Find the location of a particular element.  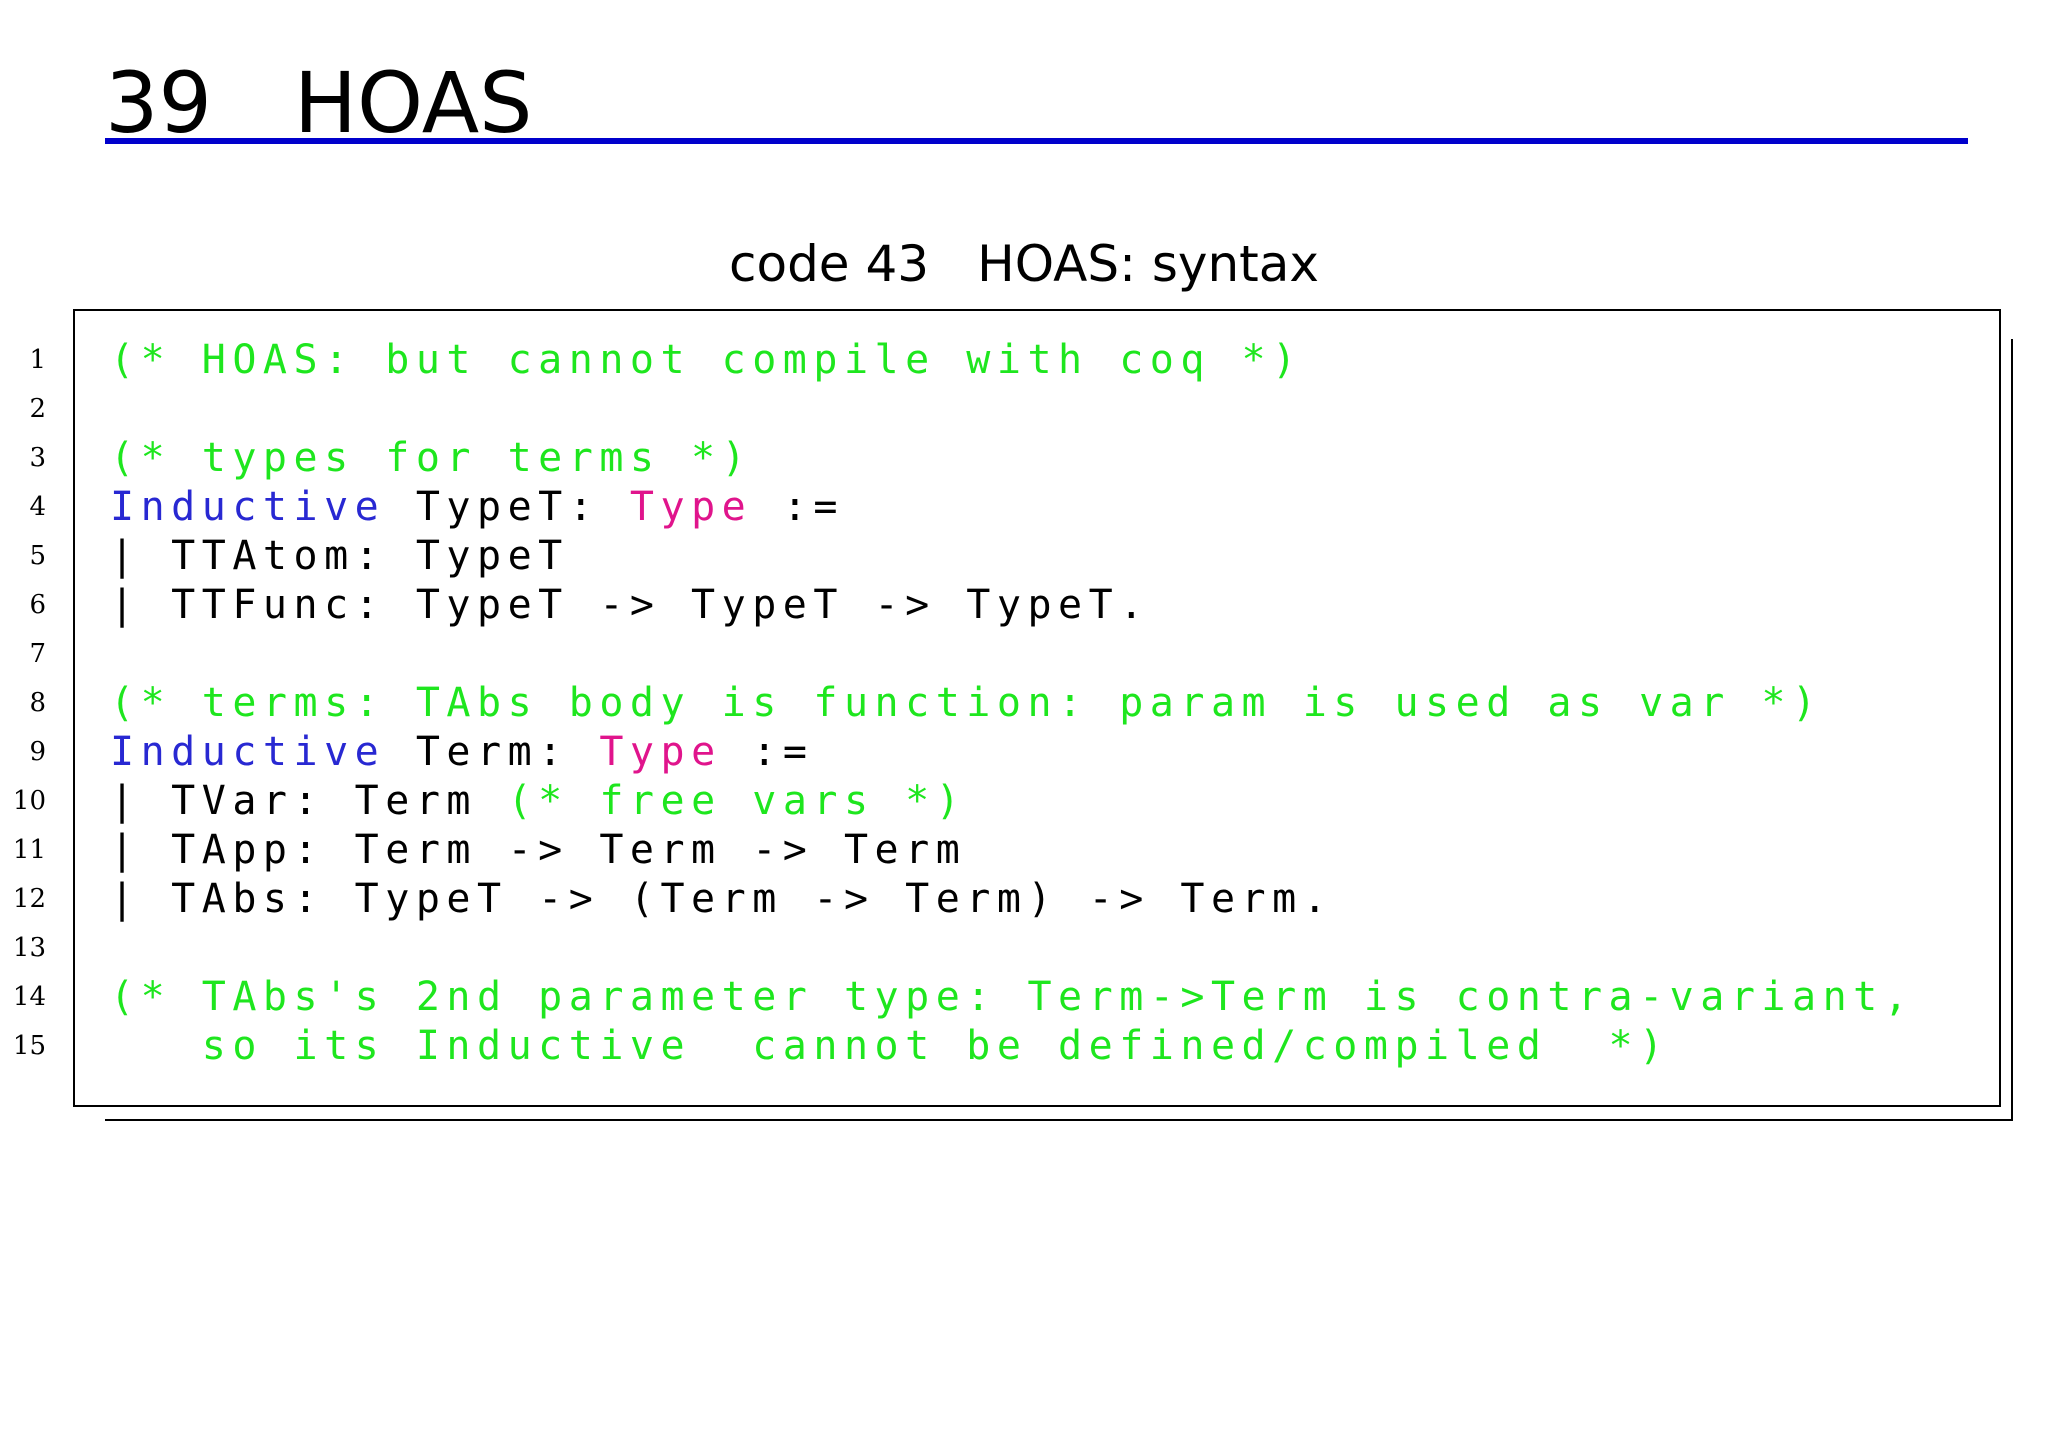

code-line: | TTFunc: TypeT -> TypeT -> TypeT. is located at coordinates (1012, 605).